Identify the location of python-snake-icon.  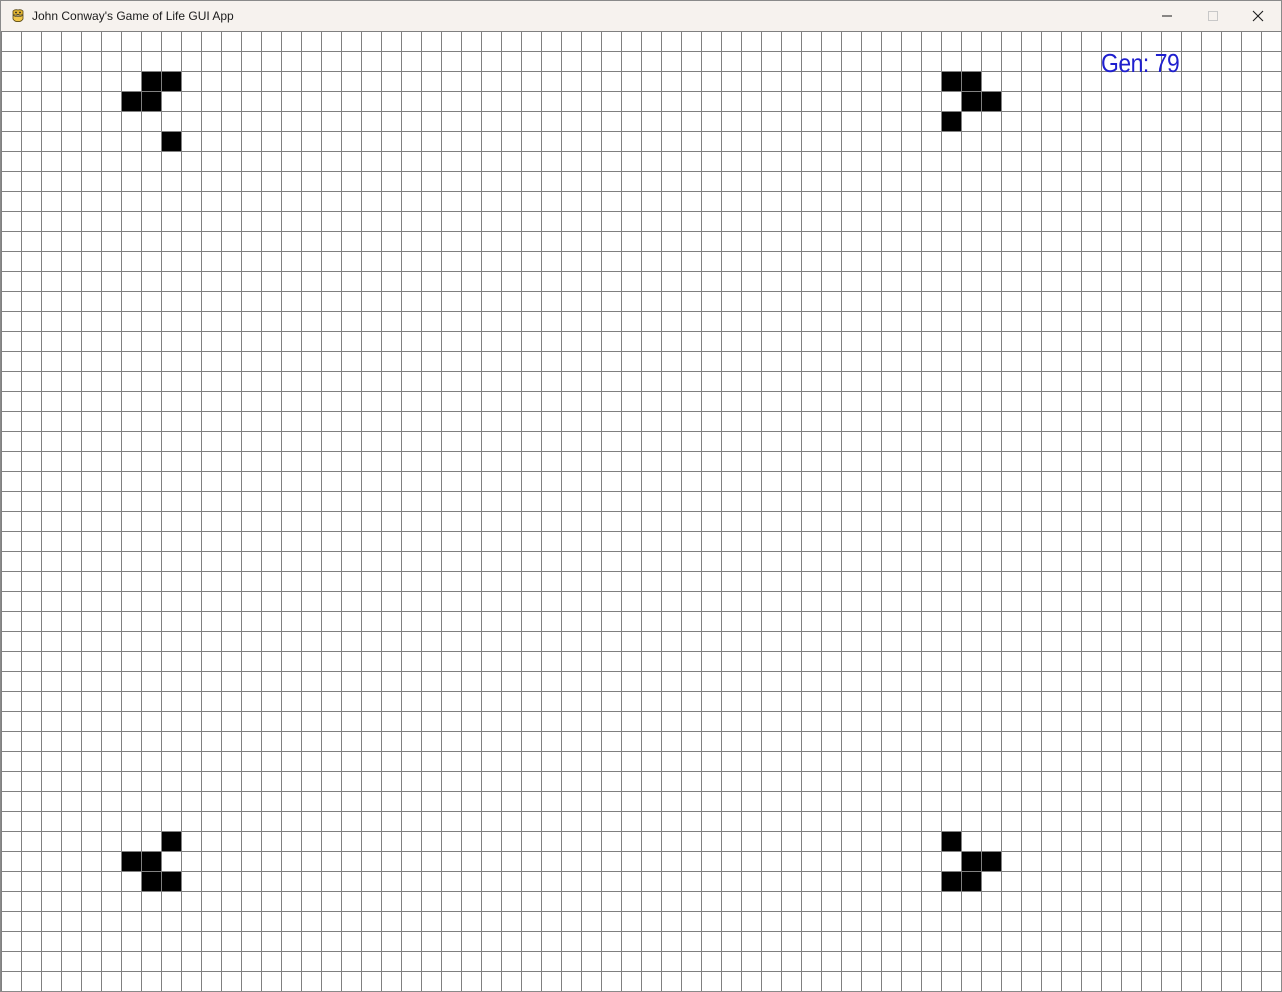
(18, 16).